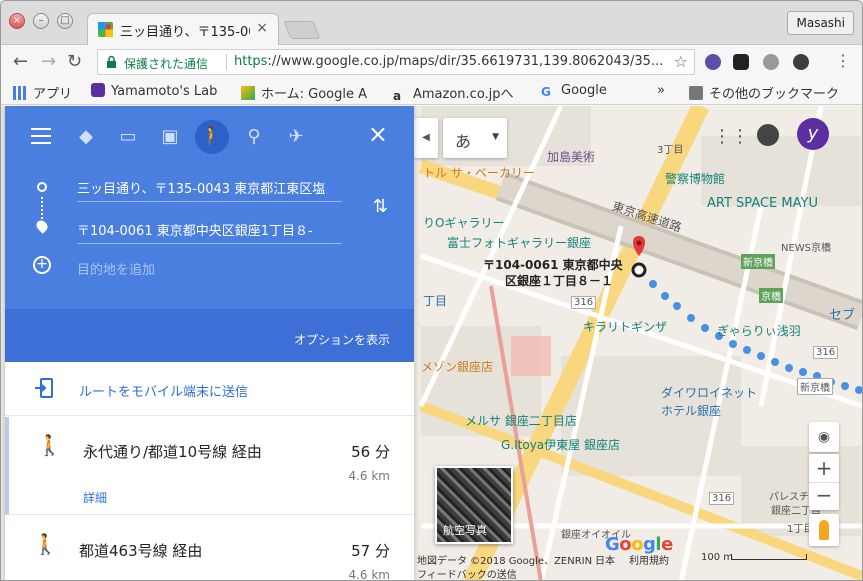 The image size is (863, 581). I want to click on destination-input: 〒104-0061 東京都中央区銀座1丁目８-, so click(209, 232).